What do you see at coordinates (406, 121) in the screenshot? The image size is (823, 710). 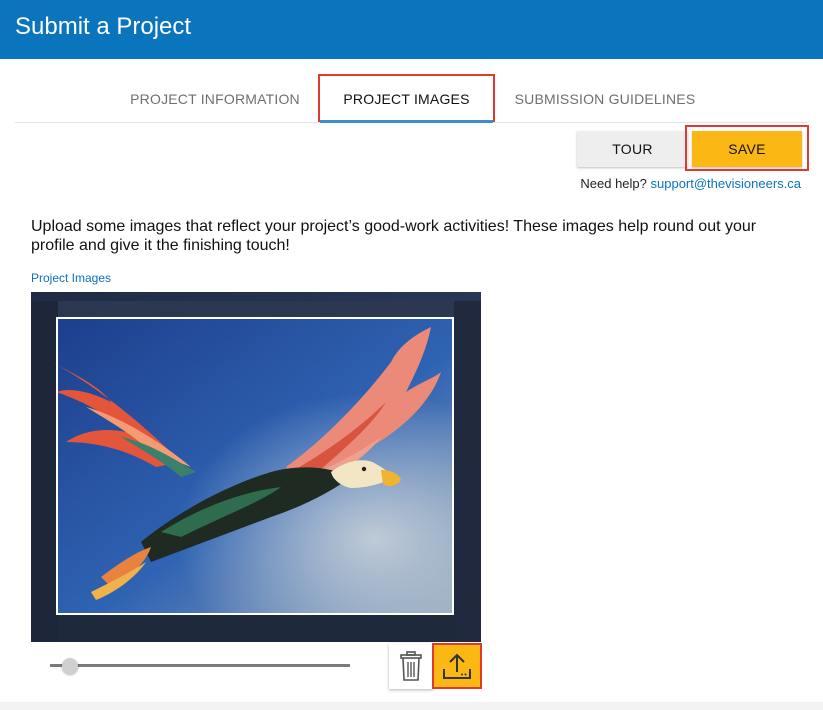 I see `active-tab-indicator` at bounding box center [406, 121].